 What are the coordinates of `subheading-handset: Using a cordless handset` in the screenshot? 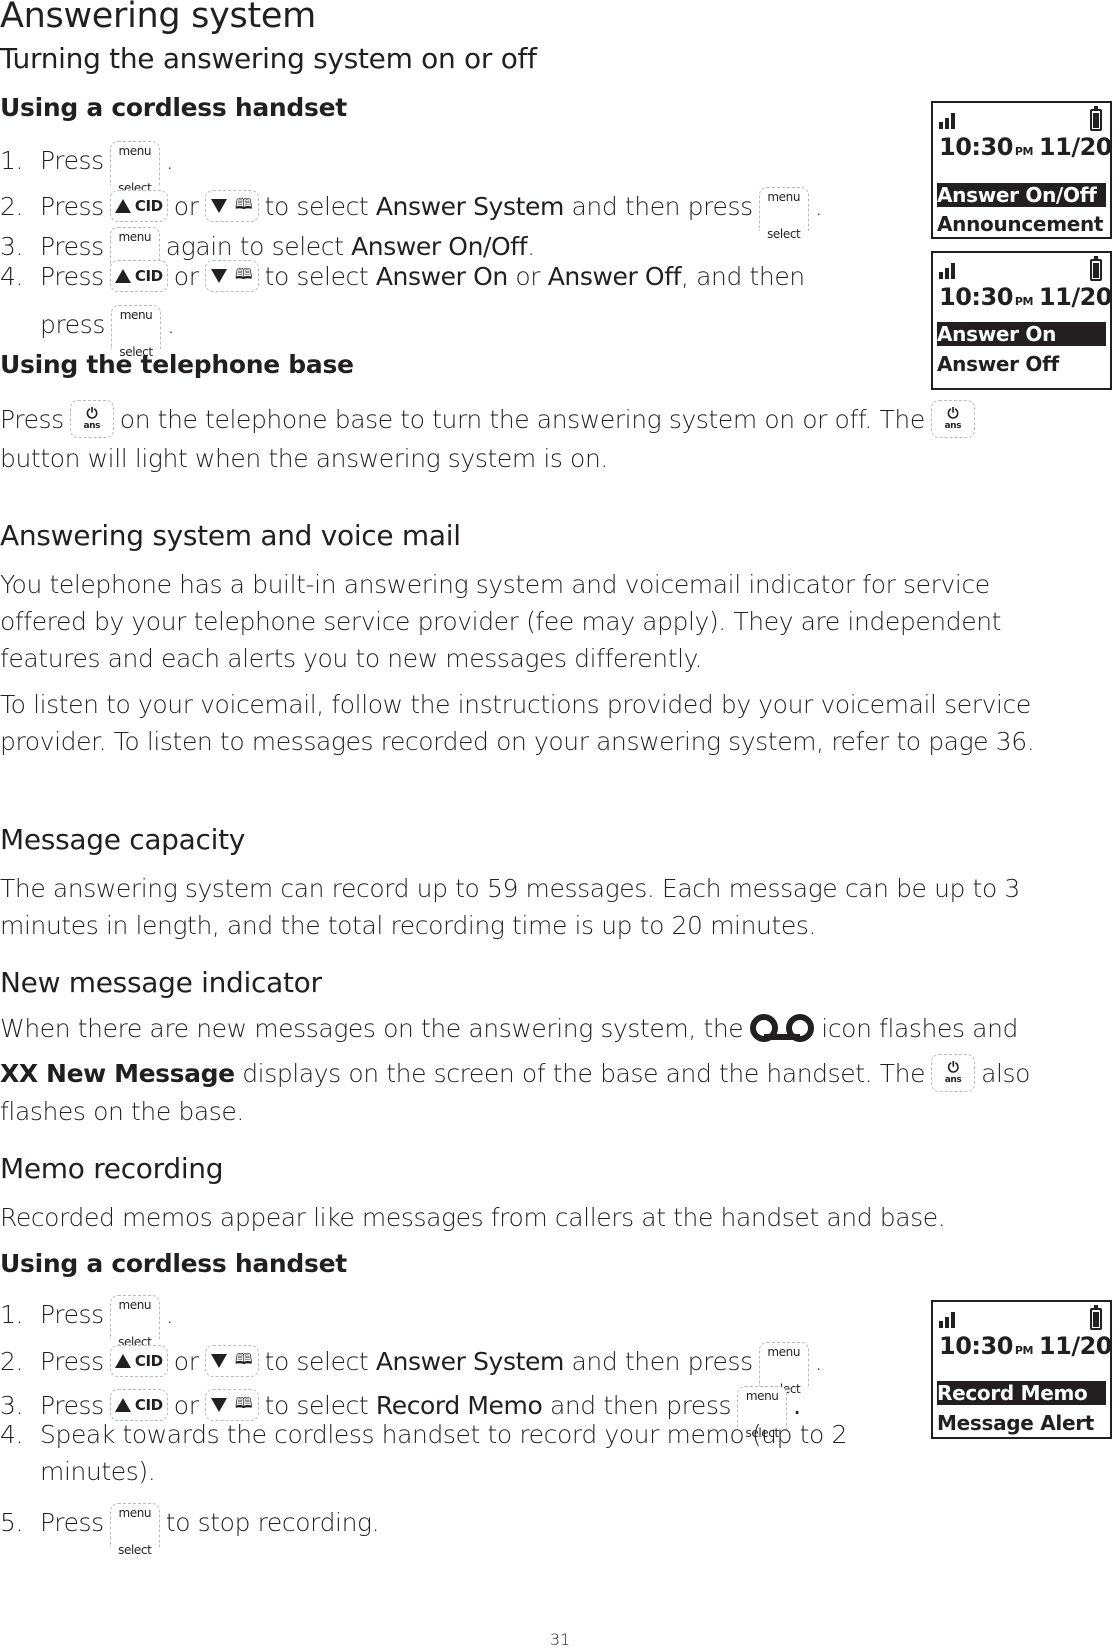 It's located at (173, 107).